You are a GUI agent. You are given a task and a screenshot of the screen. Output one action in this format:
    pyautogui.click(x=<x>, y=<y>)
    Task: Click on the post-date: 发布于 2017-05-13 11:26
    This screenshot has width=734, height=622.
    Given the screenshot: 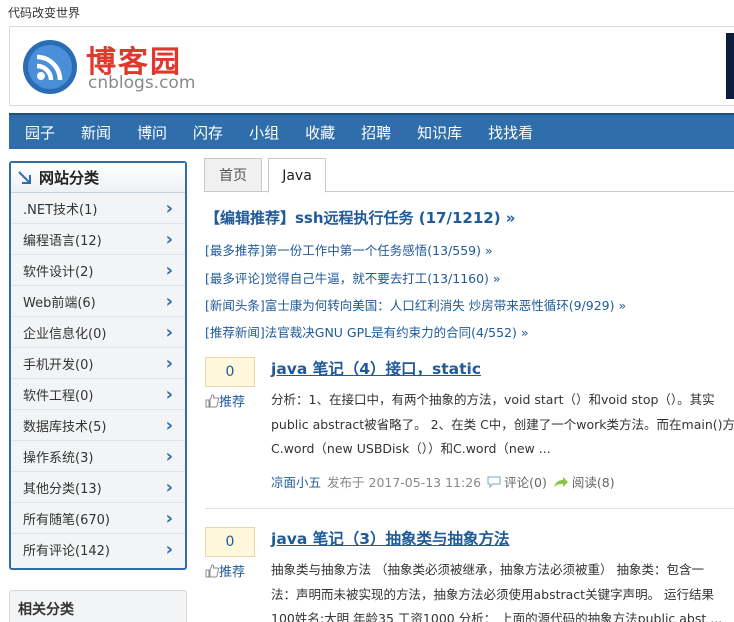 What is the action you would take?
    pyautogui.click(x=404, y=482)
    